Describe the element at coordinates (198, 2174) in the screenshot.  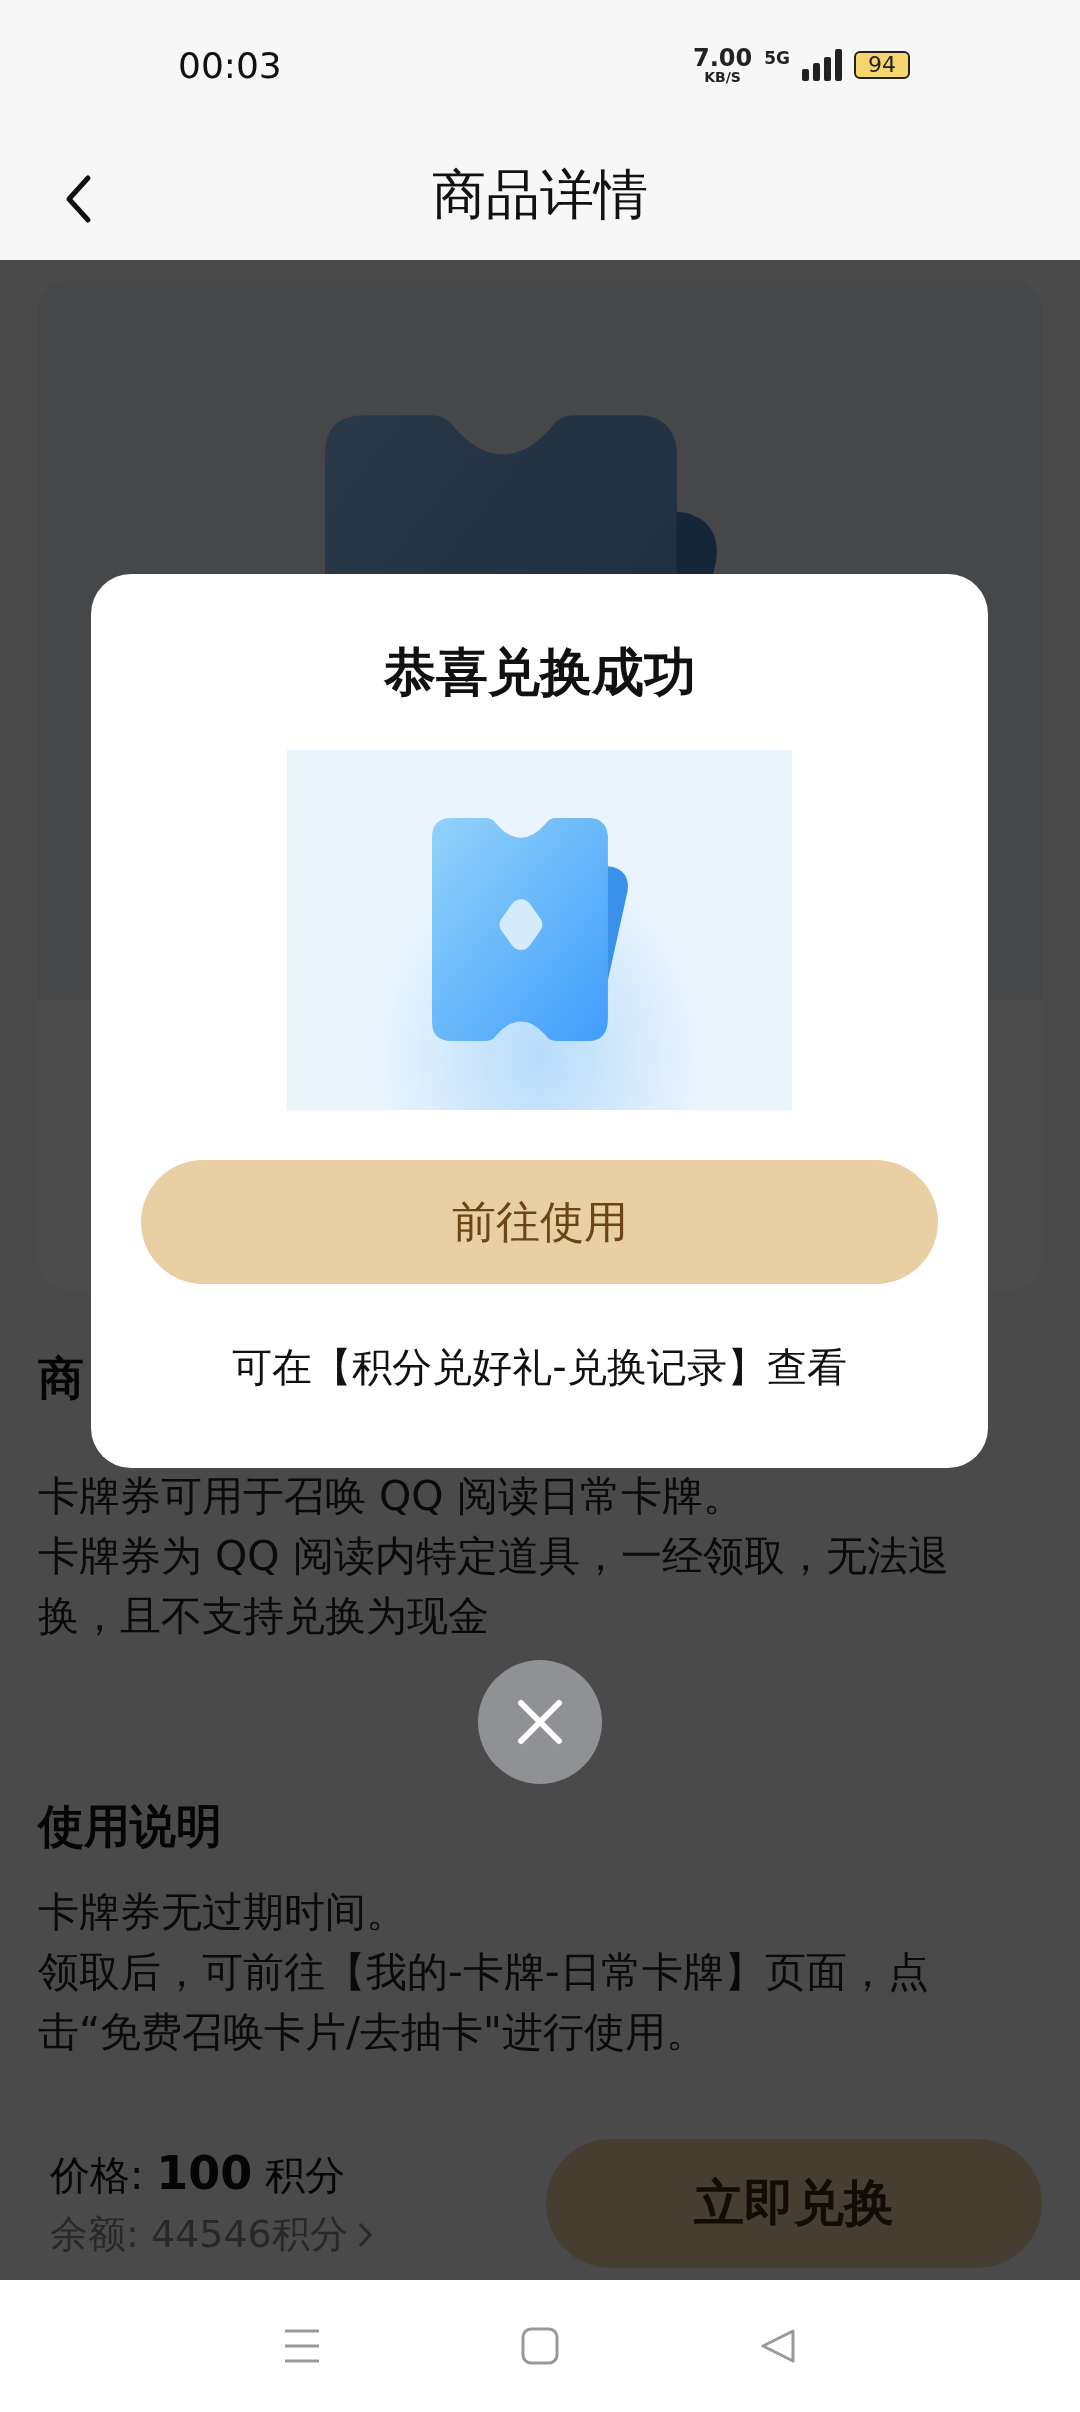
I see `price-text: 价格: 100 积分` at that location.